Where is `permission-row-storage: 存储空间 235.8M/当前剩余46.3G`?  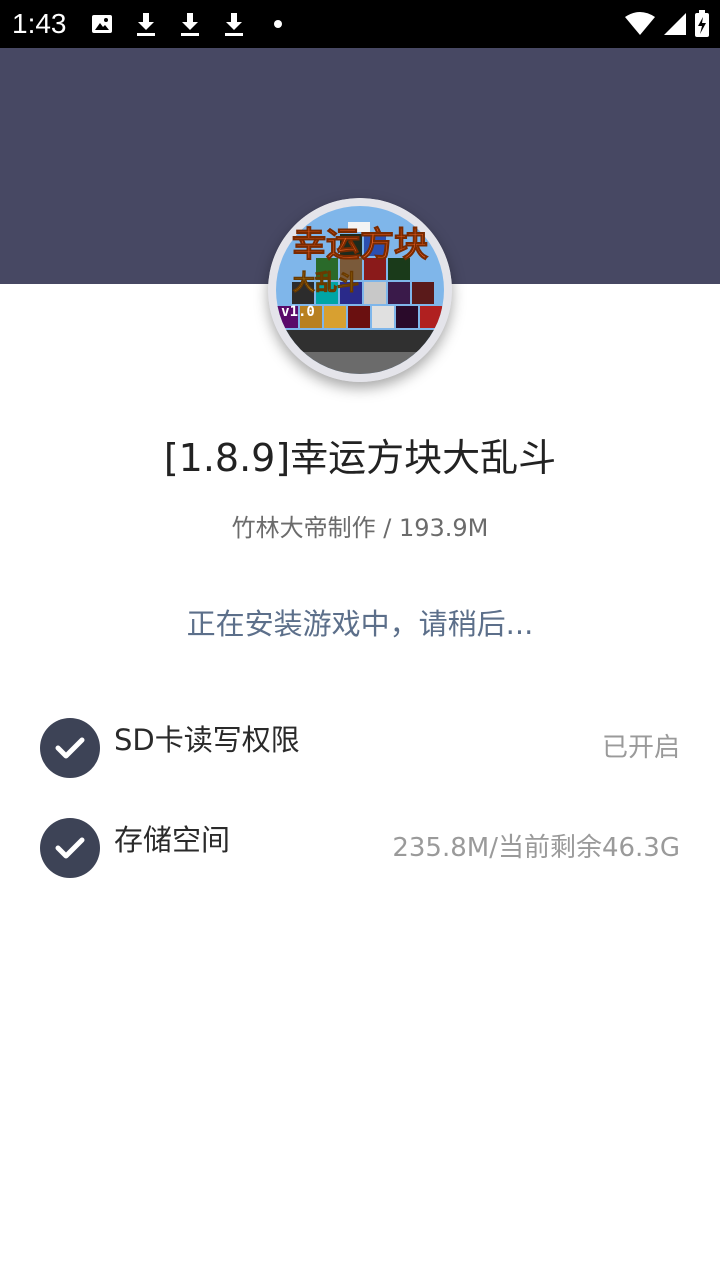
permission-row-storage: 存储空间 235.8M/当前剩余46.3G is located at coordinates (360, 853).